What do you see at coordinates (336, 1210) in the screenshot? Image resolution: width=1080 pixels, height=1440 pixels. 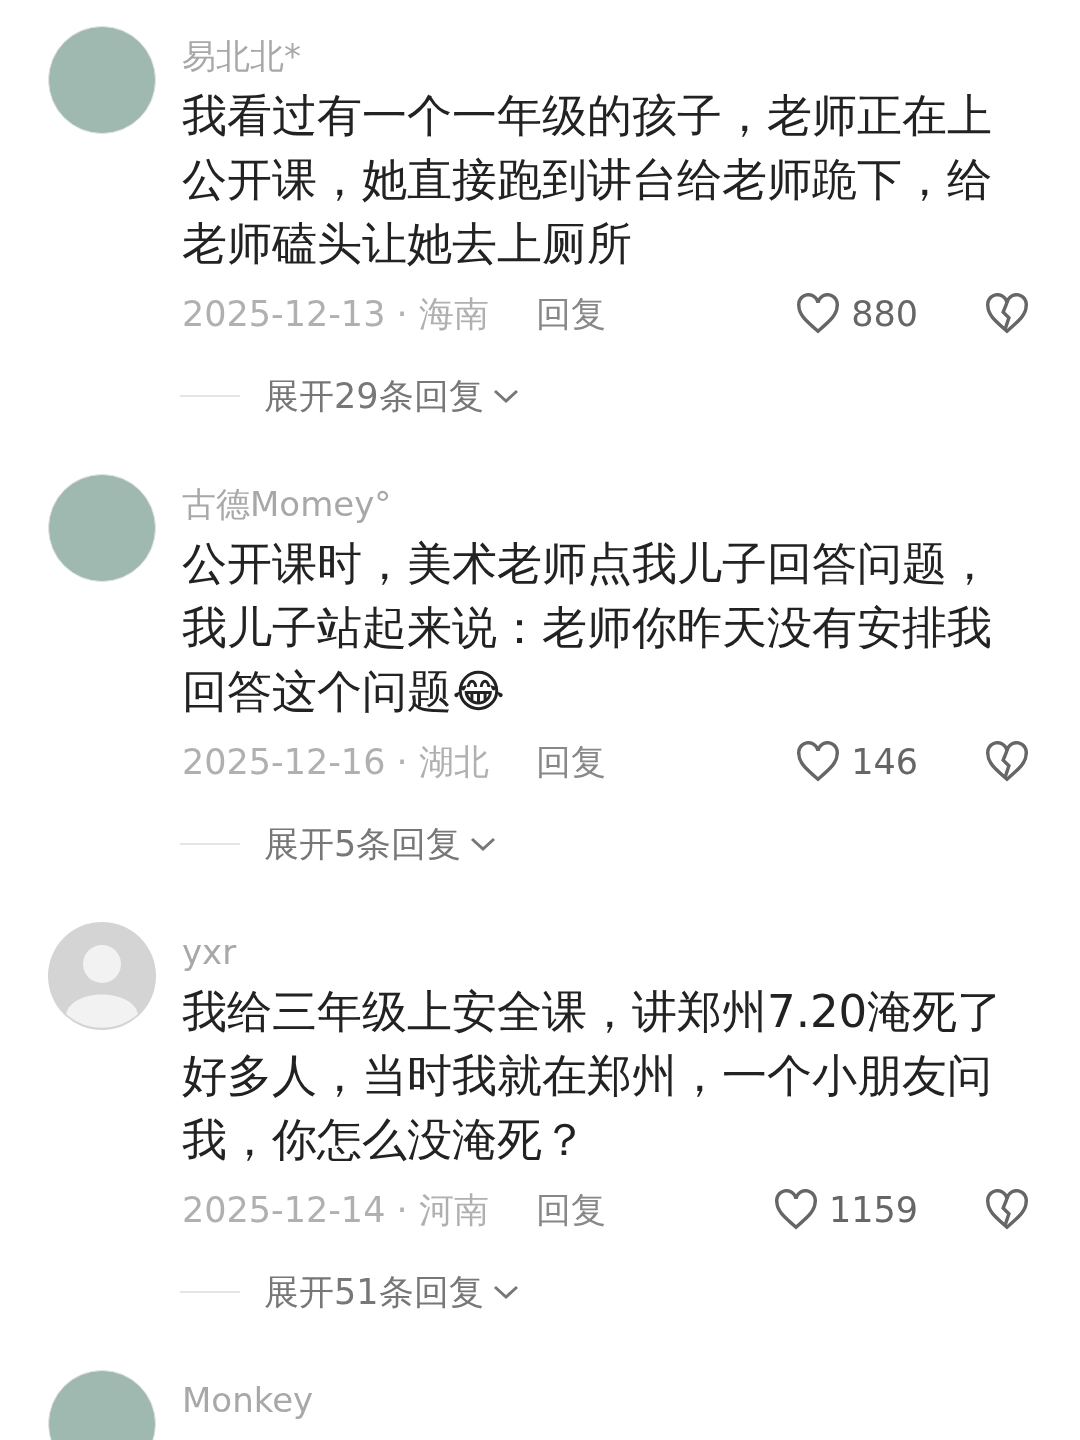 I see `comment-meta: 2025-12-14 · 河南` at bounding box center [336, 1210].